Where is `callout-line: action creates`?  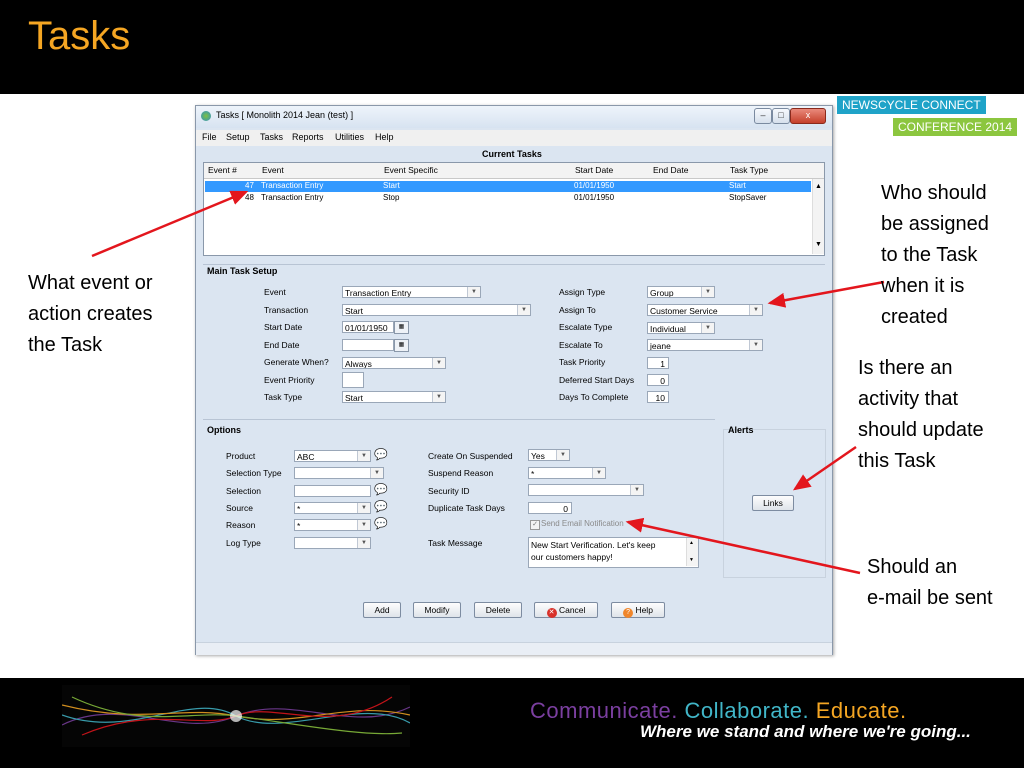
callout-line: action creates is located at coordinates (90, 314).